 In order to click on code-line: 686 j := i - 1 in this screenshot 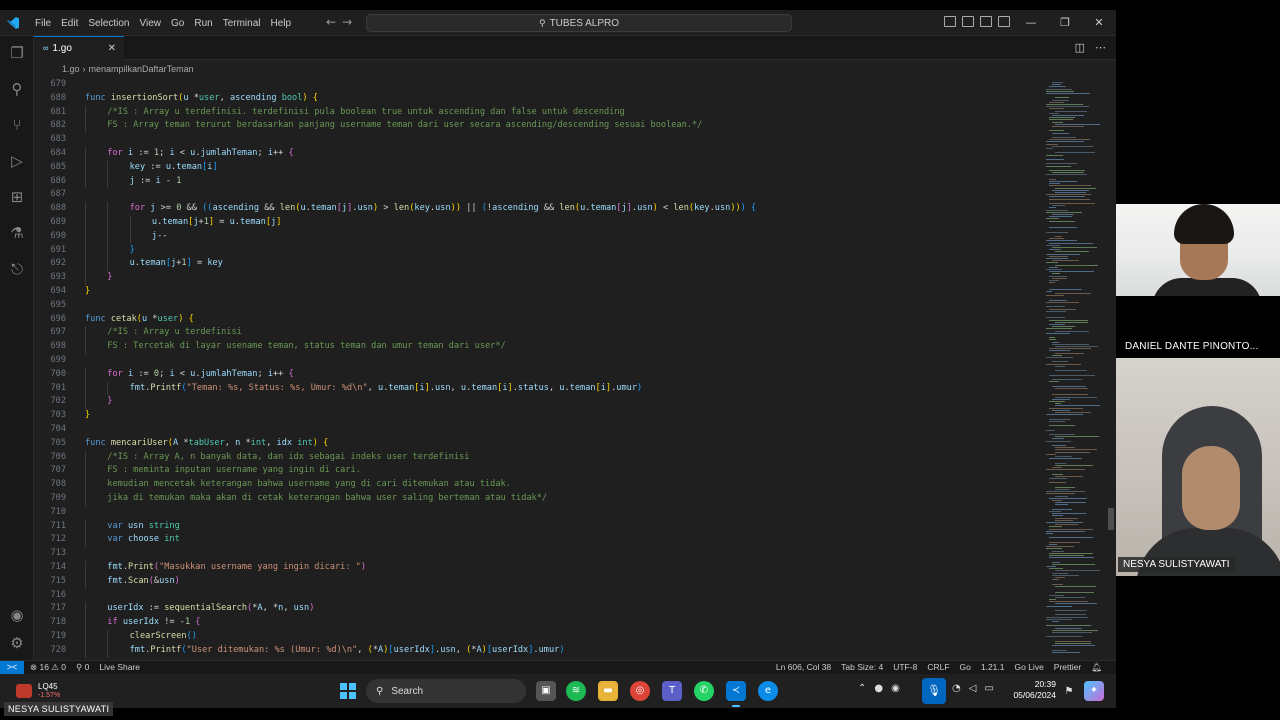, I will do `click(538, 181)`.